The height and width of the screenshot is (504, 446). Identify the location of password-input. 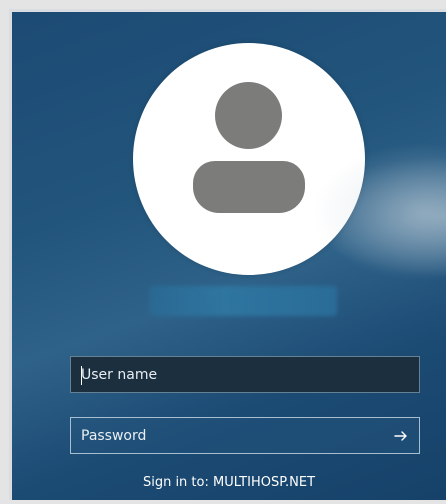
(227, 435).